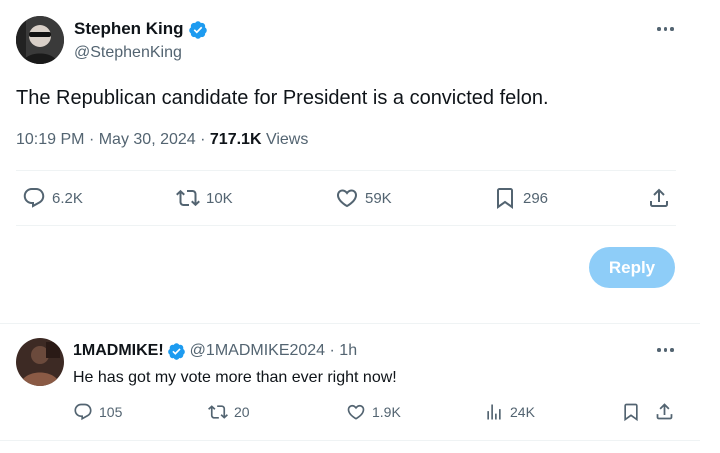  Describe the element at coordinates (665, 350) in the screenshot. I see `reply-more-options-icon` at that location.